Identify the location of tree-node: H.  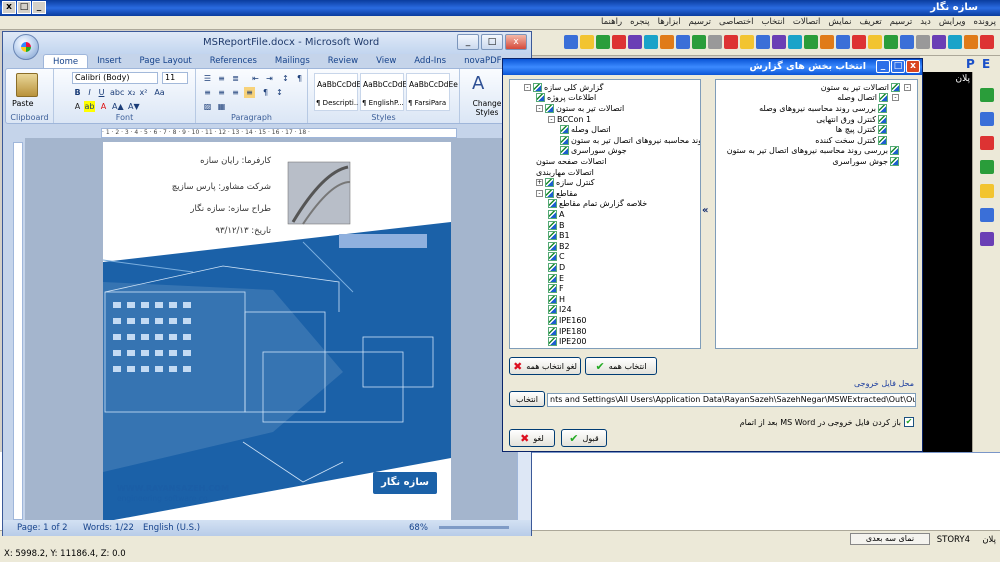
(556, 299).